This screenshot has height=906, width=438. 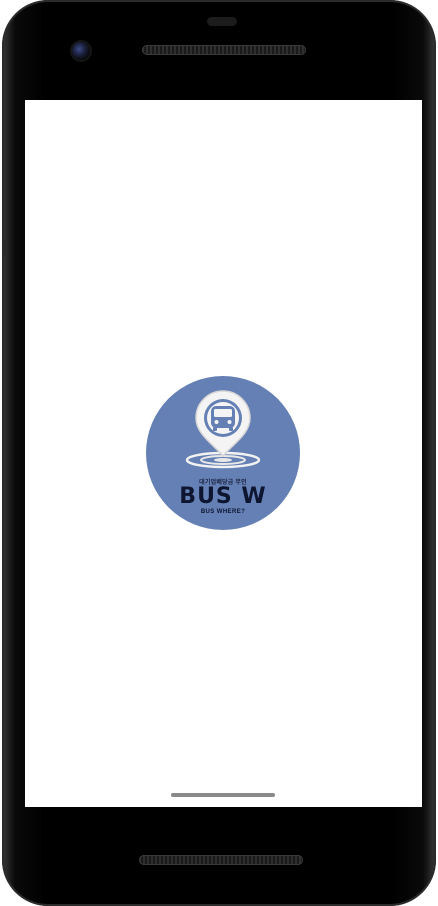 What do you see at coordinates (223, 512) in the screenshot?
I see `app-subtitle: BUS WHERE?` at bounding box center [223, 512].